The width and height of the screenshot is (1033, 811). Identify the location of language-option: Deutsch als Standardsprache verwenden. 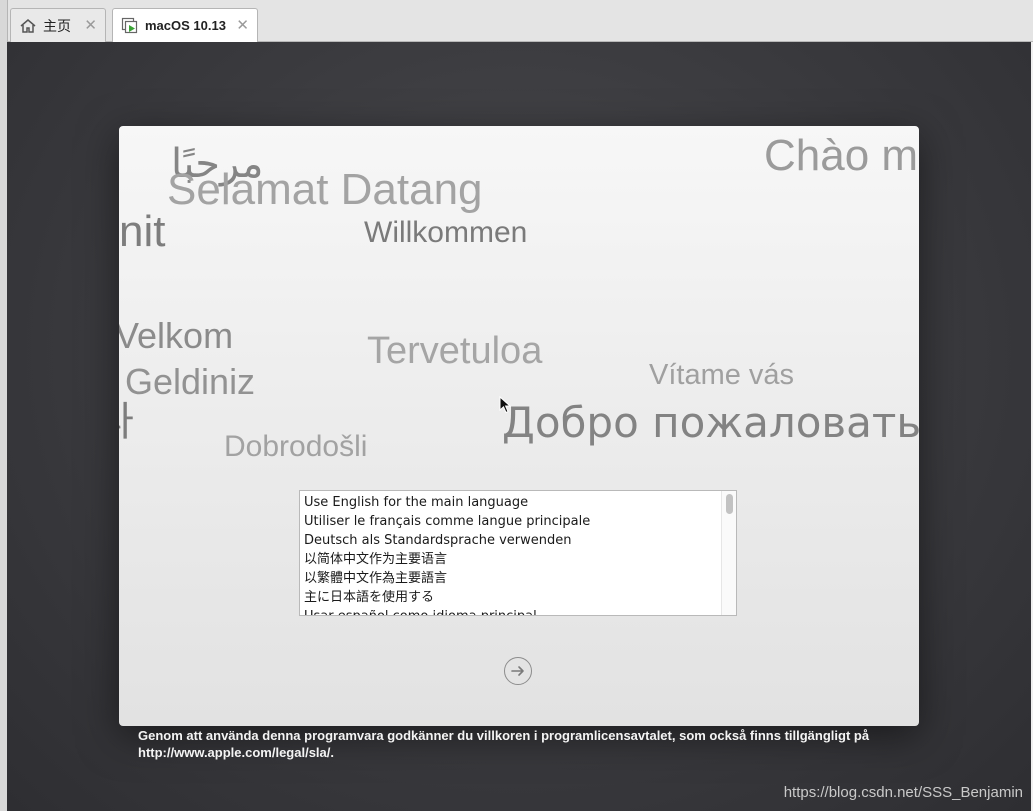
(518, 540).